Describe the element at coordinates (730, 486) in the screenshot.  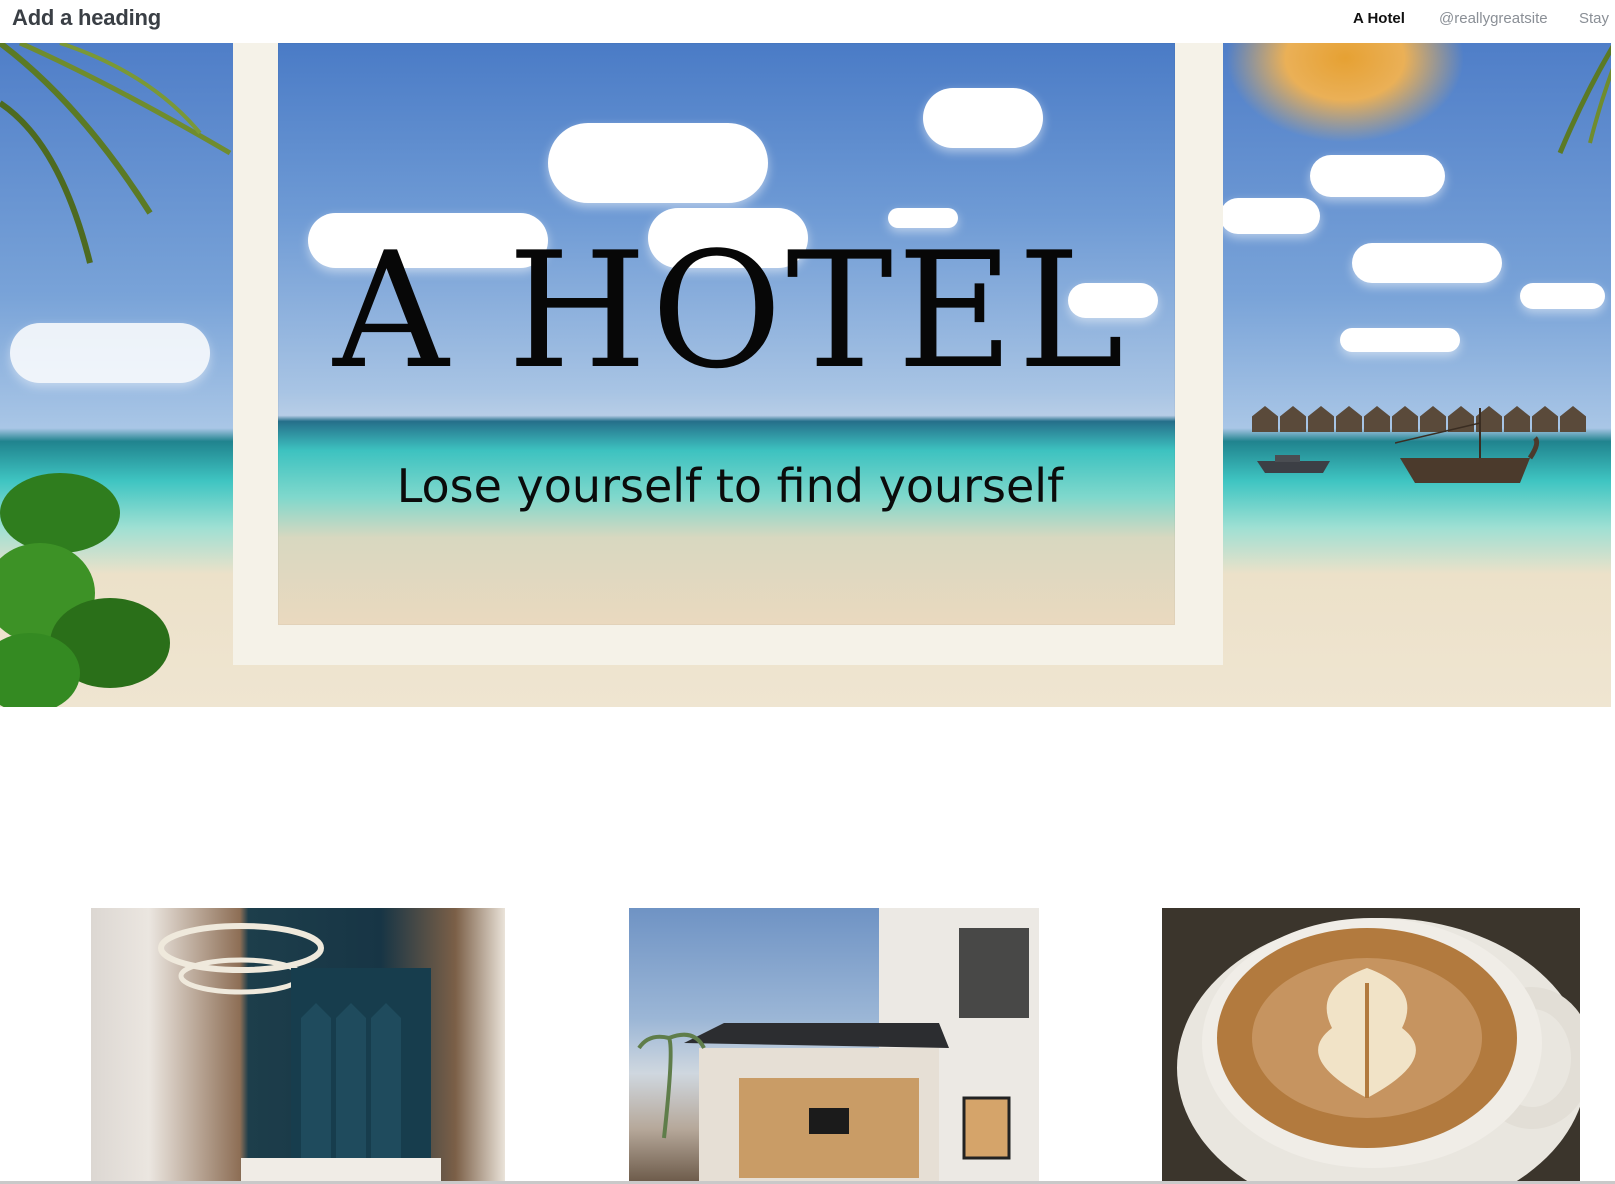
I see `hero-subtitle: Lose yourself to find yourself` at that location.